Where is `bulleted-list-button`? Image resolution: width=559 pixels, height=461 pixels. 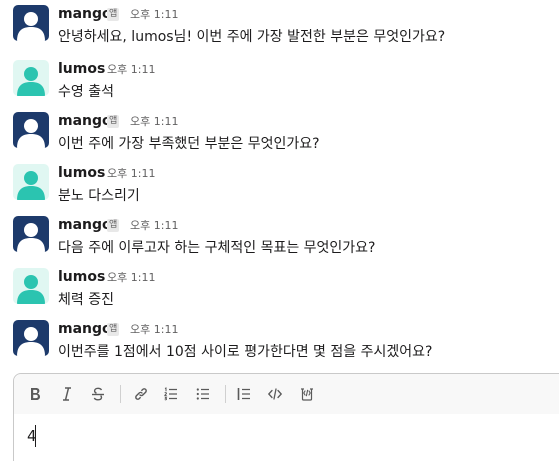
bulleted-list-button is located at coordinates (203, 394).